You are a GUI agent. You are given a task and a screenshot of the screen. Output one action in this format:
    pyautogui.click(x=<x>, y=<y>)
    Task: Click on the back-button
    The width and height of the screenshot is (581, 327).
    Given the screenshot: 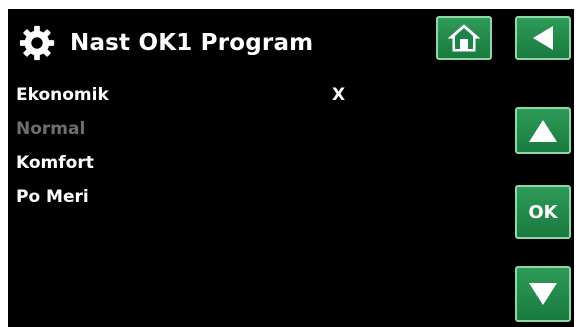 What is the action you would take?
    pyautogui.click(x=543, y=38)
    